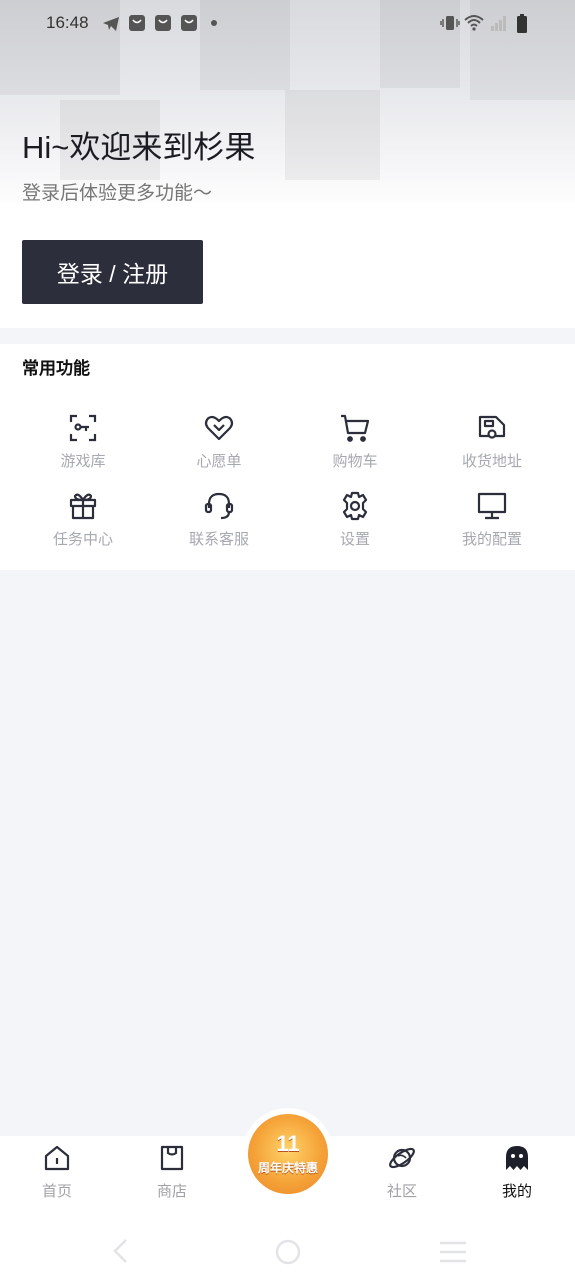 Image resolution: width=575 pixels, height=1280 pixels. I want to click on login-hint: 登录后体验更多功能～, so click(117, 193).